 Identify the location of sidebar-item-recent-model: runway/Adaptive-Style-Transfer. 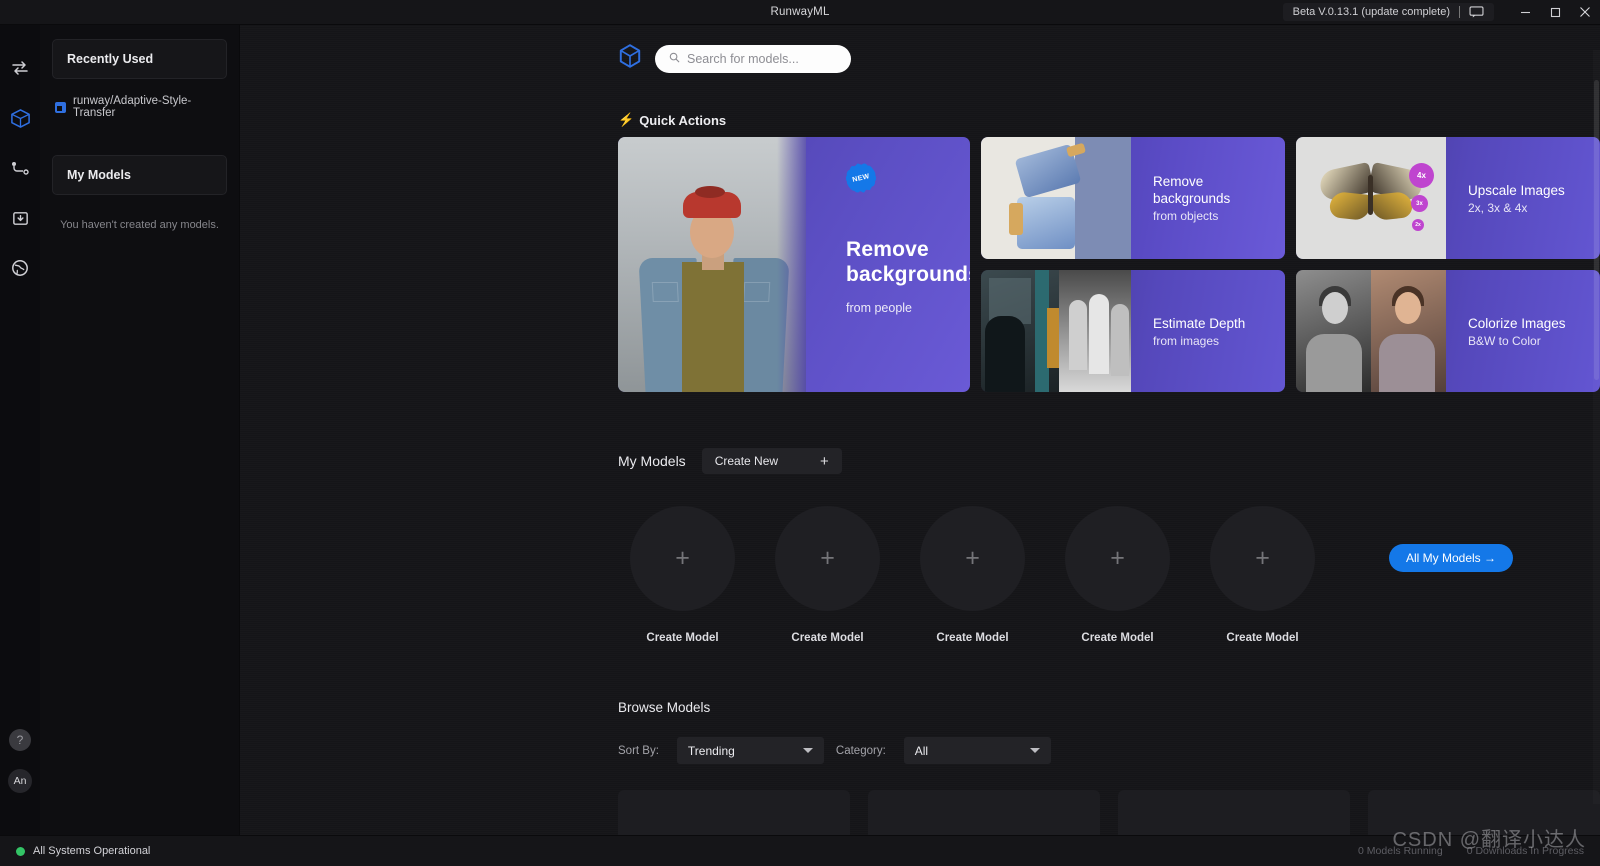
(141, 107).